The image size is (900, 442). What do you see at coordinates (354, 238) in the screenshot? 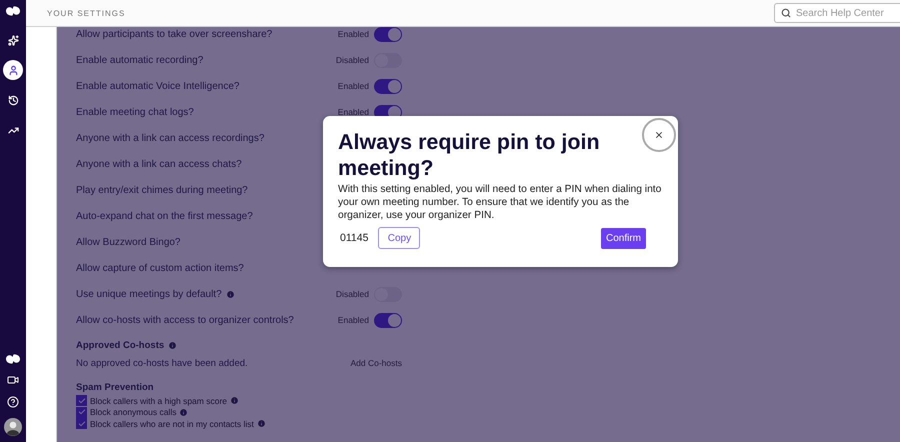
I see `pin-number: 01145` at bounding box center [354, 238].